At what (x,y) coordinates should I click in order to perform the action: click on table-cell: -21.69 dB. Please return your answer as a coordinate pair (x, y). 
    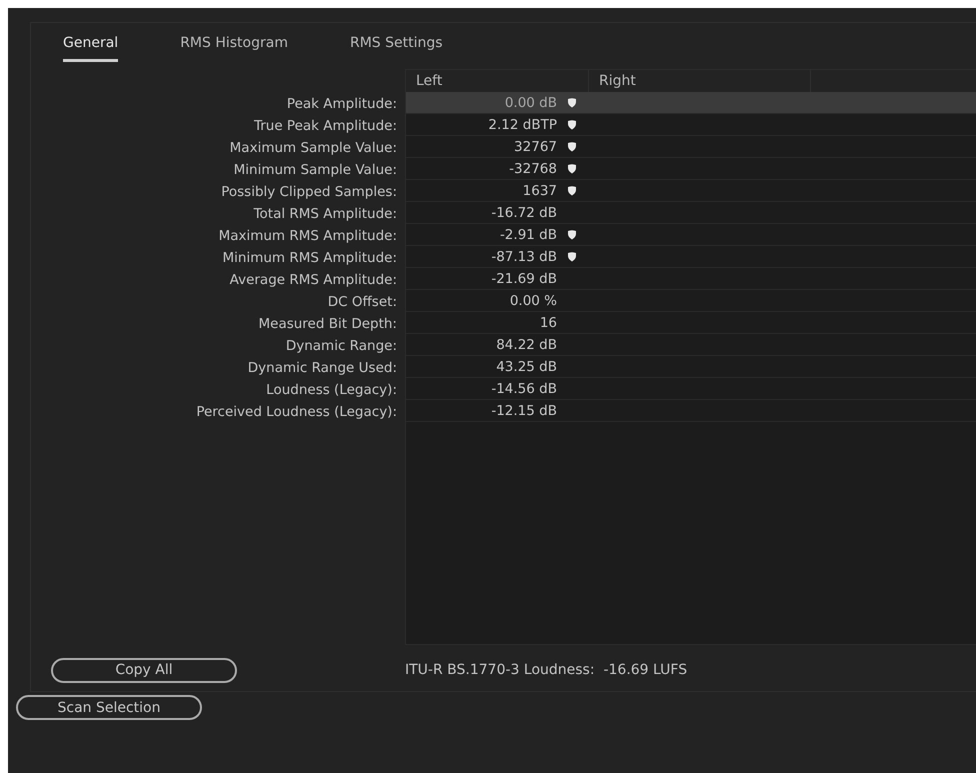
    Looking at the image, I should click on (524, 278).